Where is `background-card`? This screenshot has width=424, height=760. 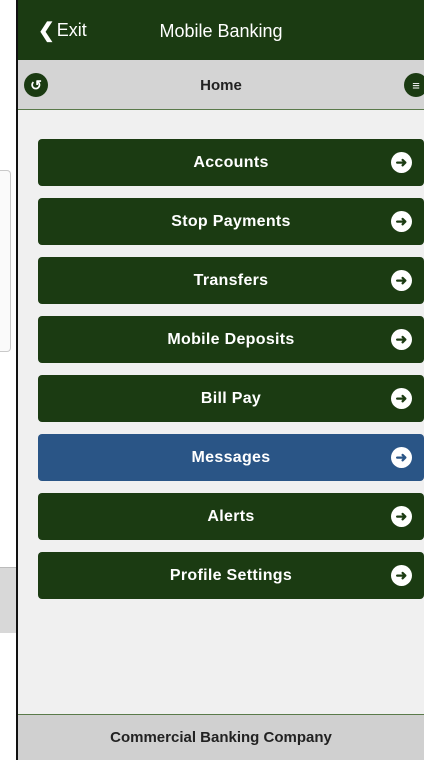 background-card is located at coordinates (5, 261).